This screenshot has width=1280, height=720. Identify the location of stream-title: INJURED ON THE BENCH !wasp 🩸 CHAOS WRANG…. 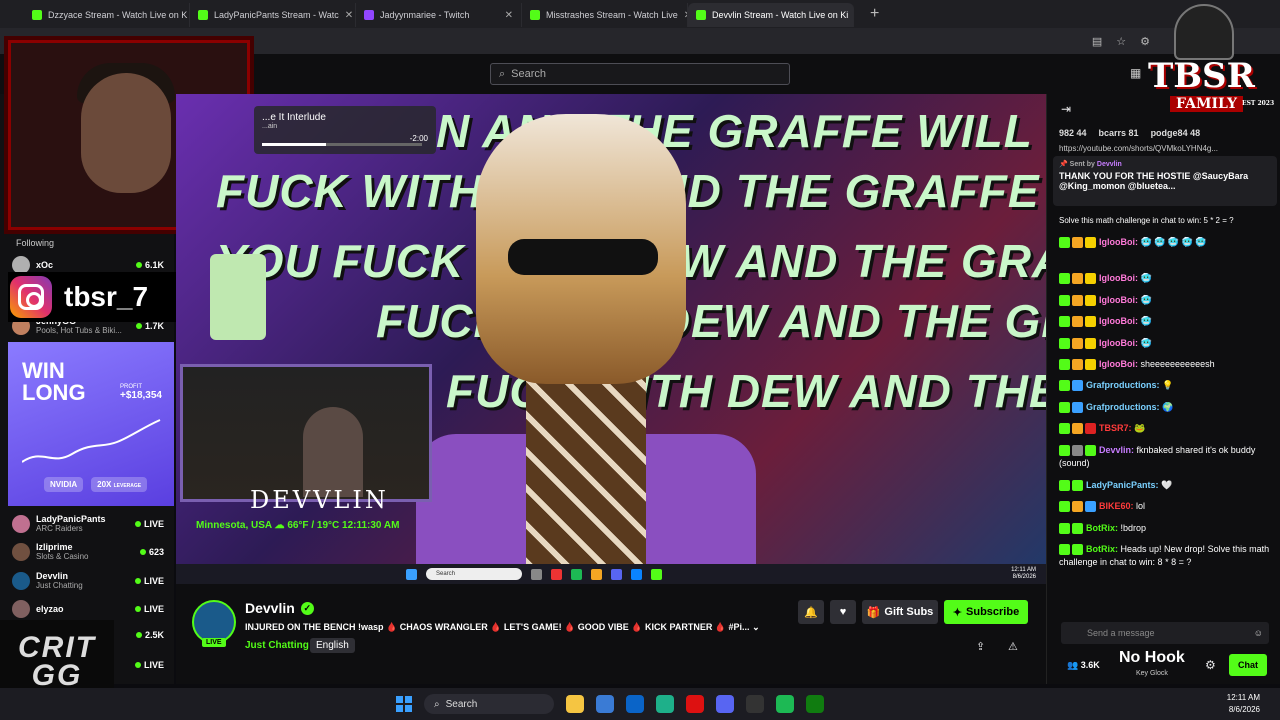
(502, 627).